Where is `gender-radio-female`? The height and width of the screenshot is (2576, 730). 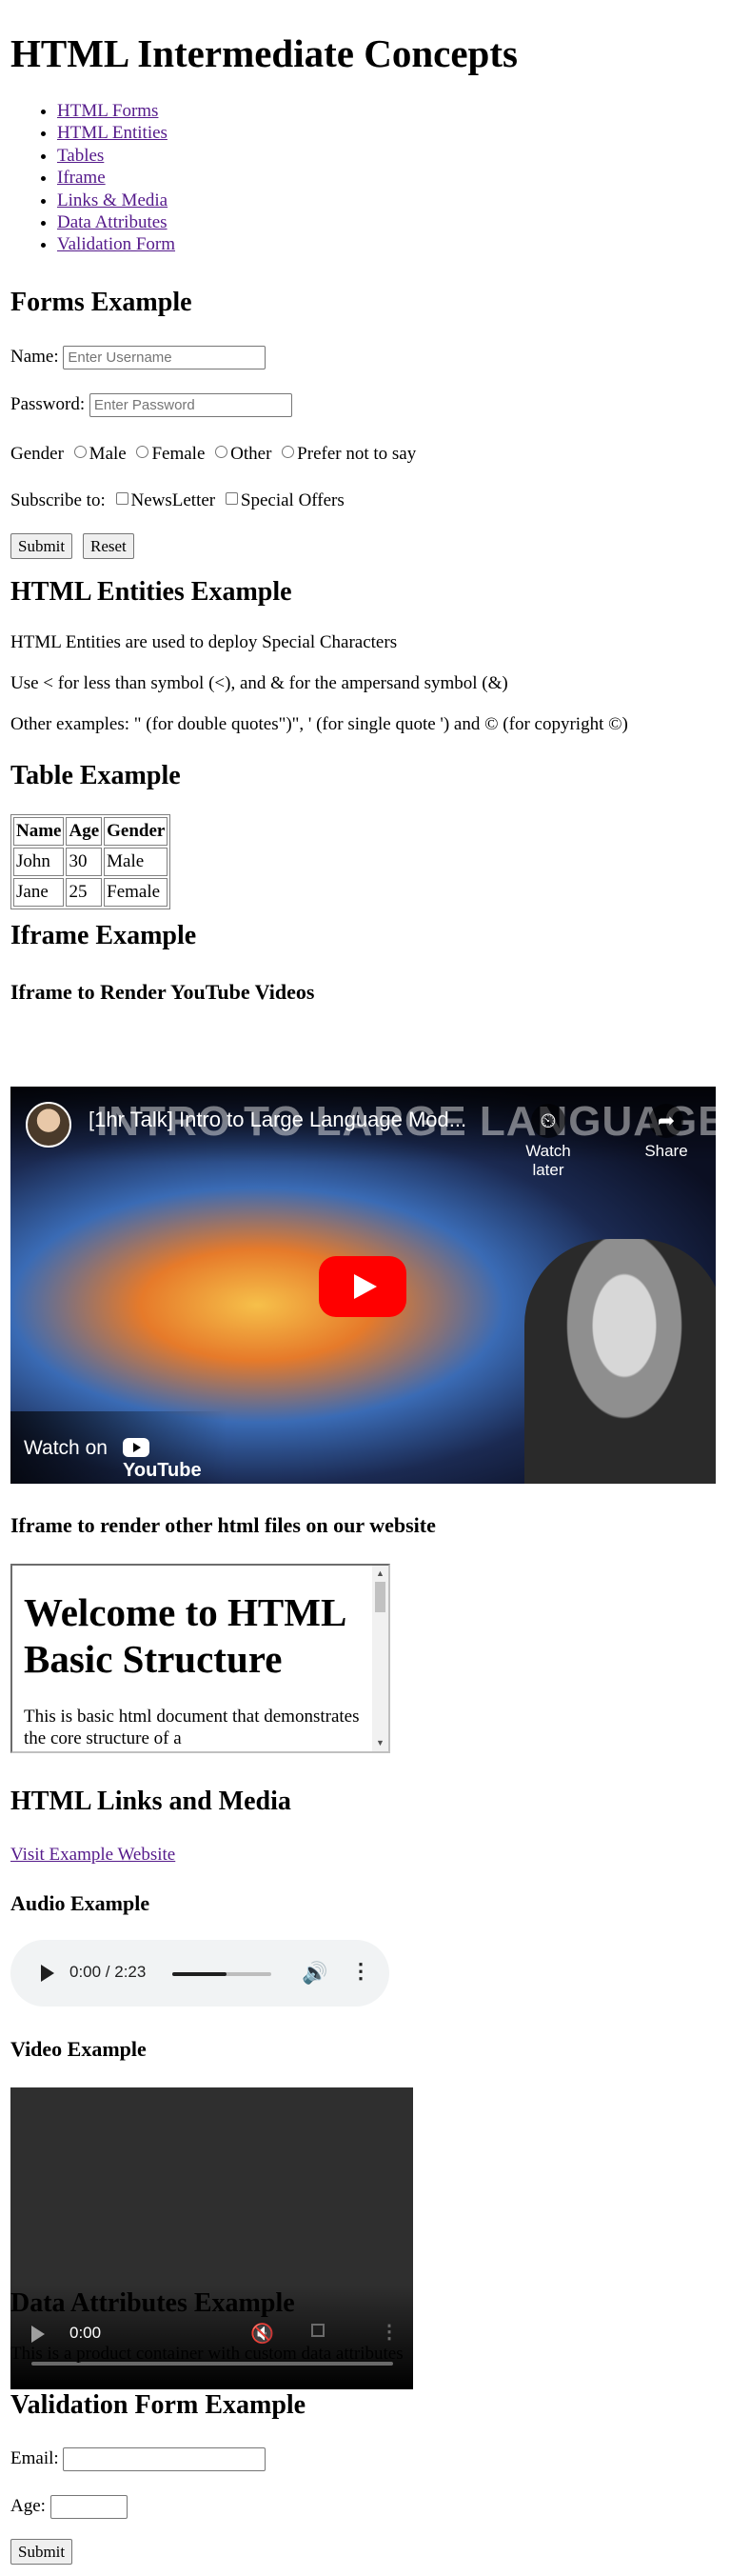
gender-radio-female is located at coordinates (142, 452).